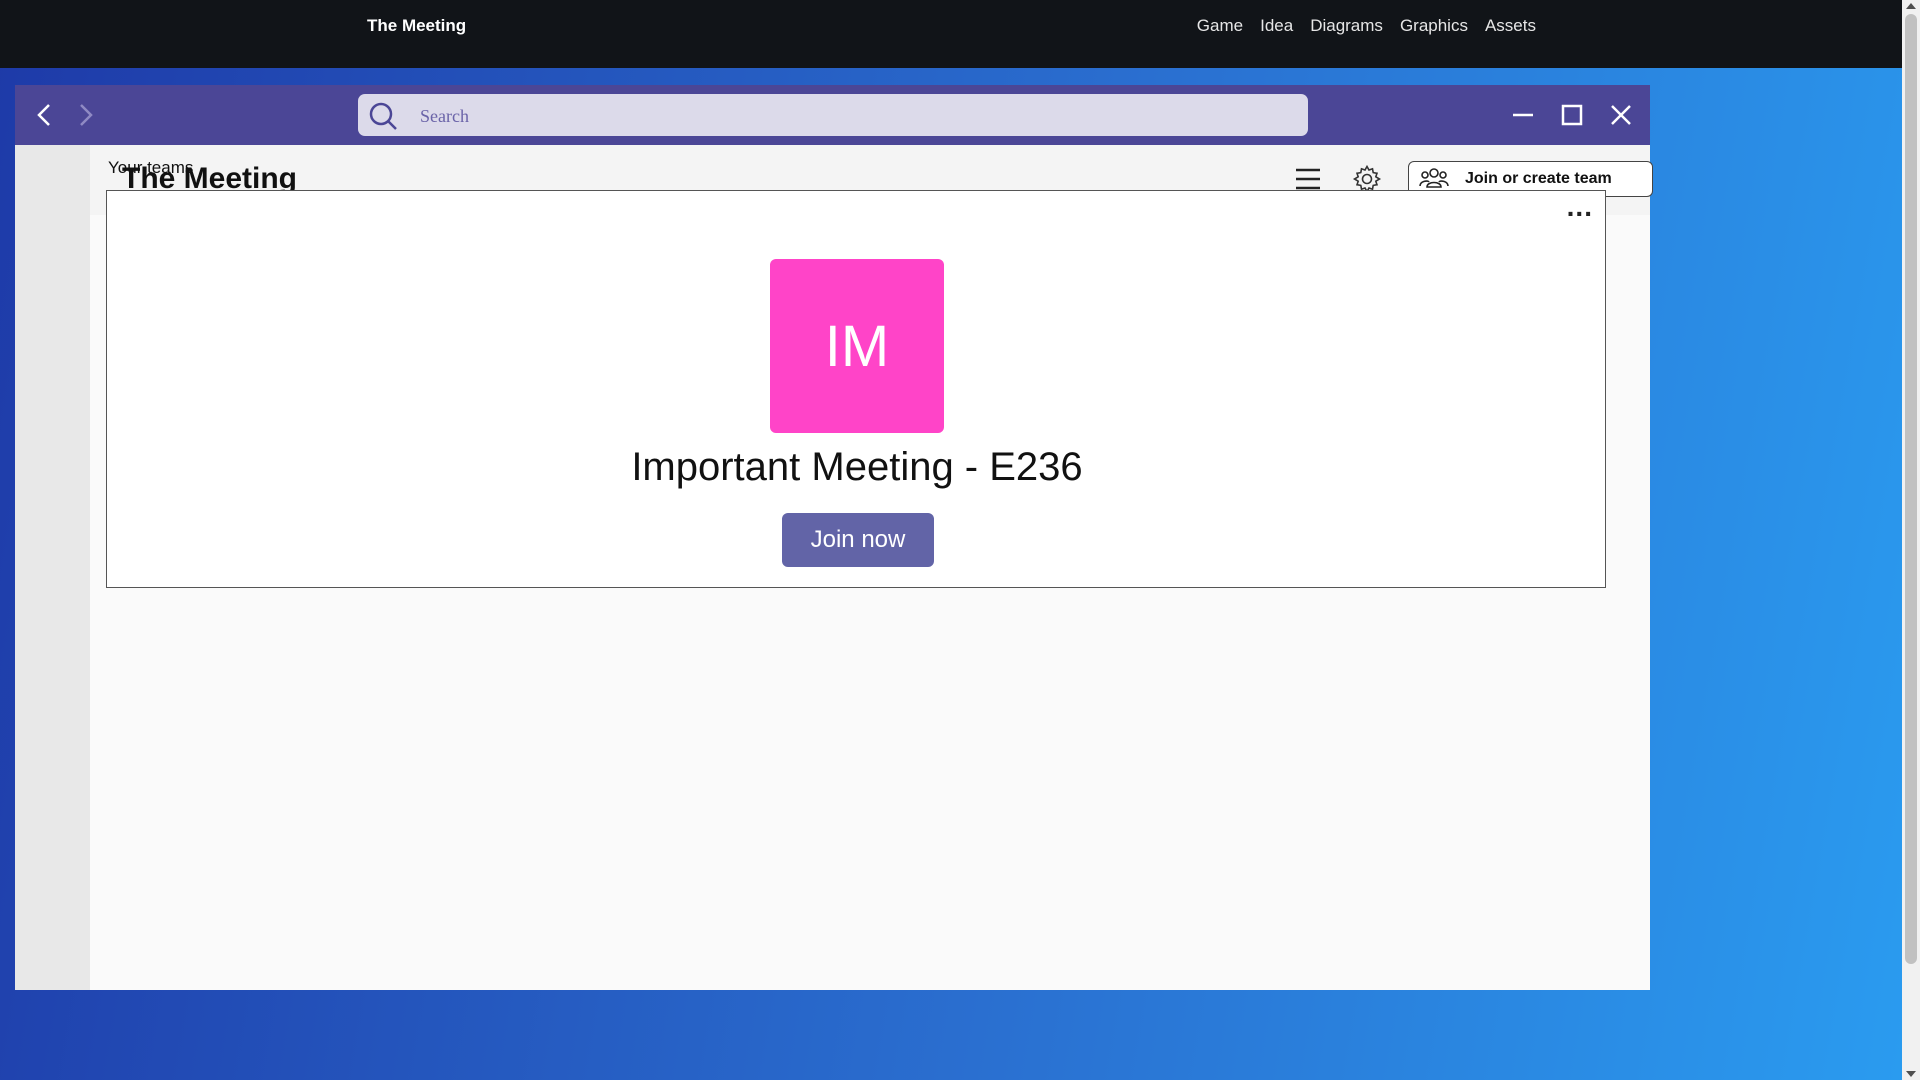 The height and width of the screenshot is (1080, 1920). Describe the element at coordinates (1346, 26) in the screenshot. I see `site-link-diagrams: Diagrams` at that location.